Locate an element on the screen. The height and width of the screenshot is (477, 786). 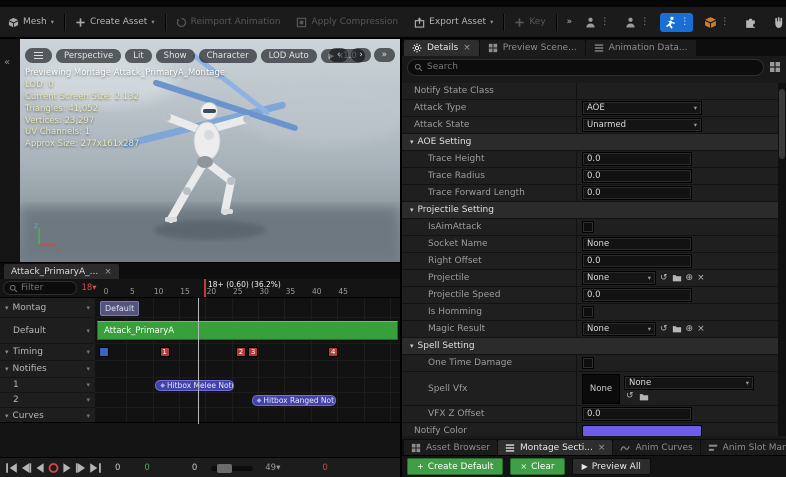
input-trace-forward-length: 0.0 is located at coordinates (637, 193).